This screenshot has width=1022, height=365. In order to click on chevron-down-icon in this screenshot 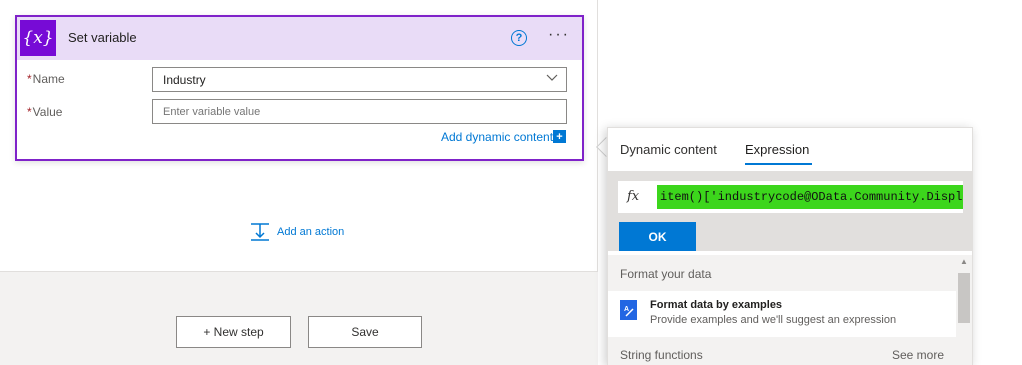, I will do `click(552, 78)`.